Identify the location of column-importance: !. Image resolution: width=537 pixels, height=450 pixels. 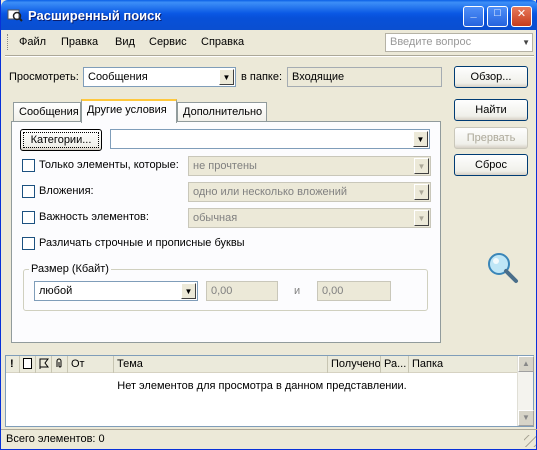
(13, 364).